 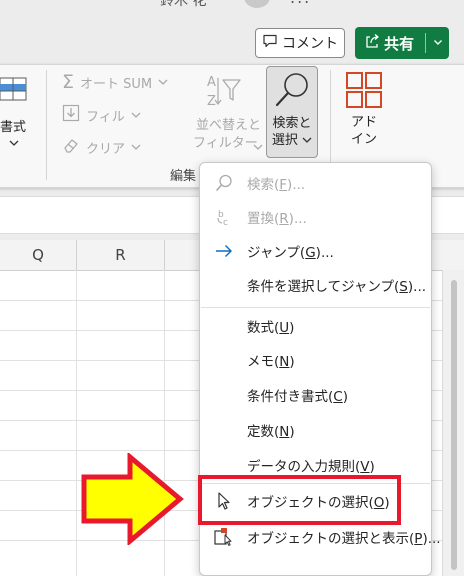 I want to click on clear-button: クリア, so click(x=101, y=147).